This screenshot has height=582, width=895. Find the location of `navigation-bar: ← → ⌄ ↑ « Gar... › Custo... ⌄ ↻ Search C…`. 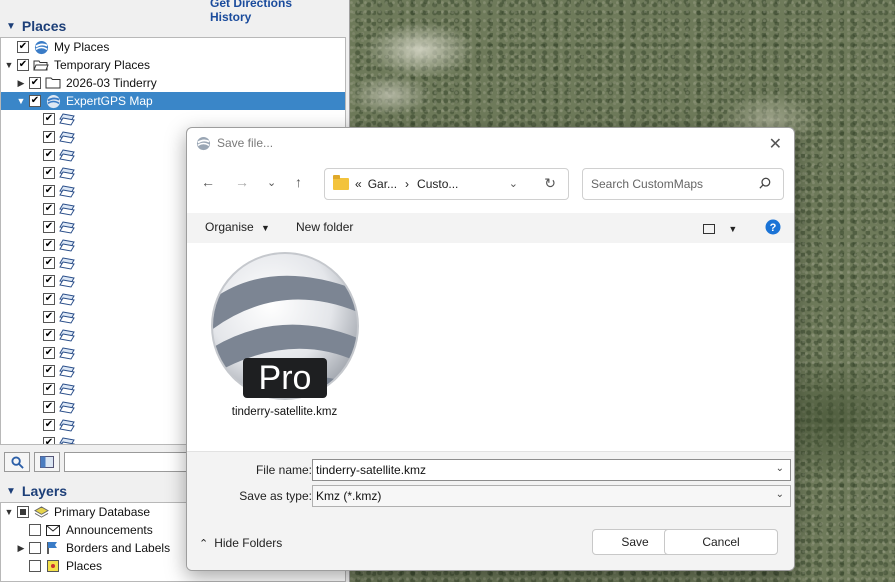

navigation-bar: ← → ⌄ ↑ « Gar... › Custo... ⌄ ↻ Search C… is located at coordinates (490, 184).